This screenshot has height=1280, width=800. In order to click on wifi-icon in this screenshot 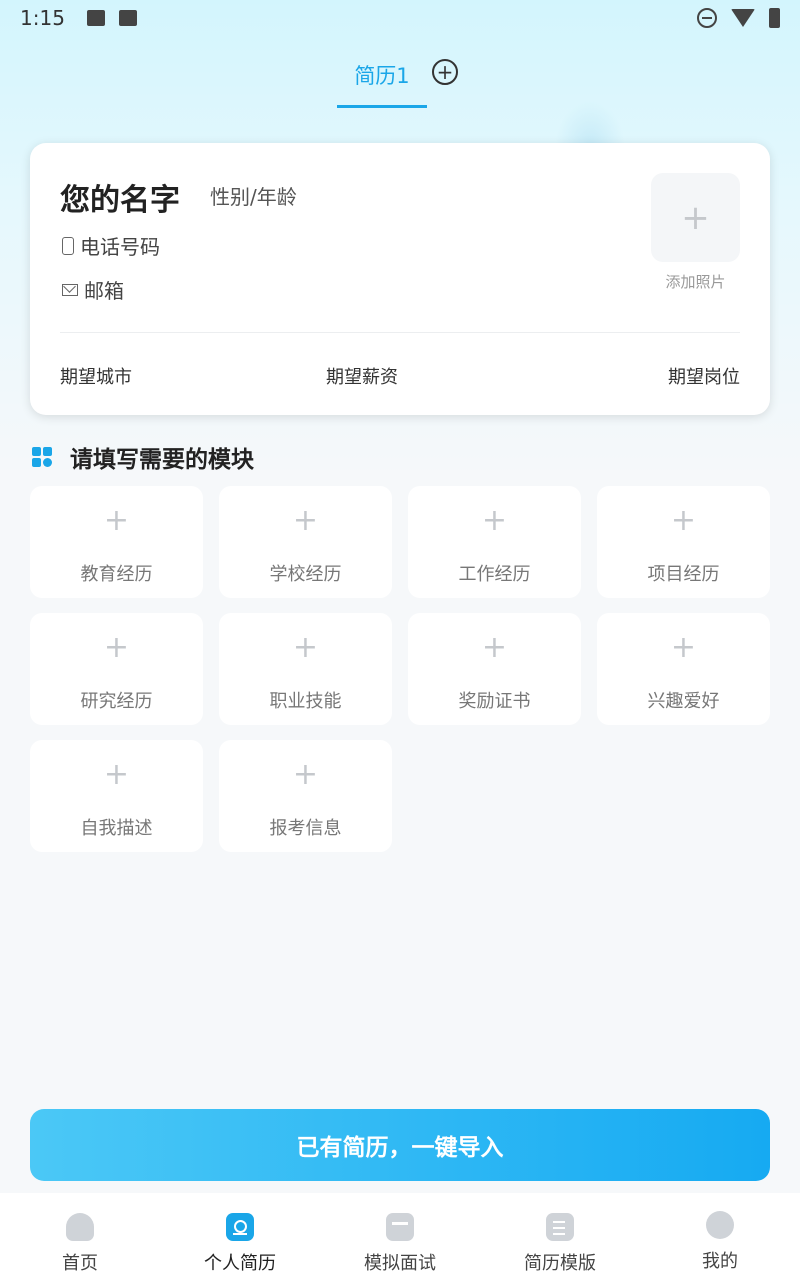, I will do `click(743, 18)`.